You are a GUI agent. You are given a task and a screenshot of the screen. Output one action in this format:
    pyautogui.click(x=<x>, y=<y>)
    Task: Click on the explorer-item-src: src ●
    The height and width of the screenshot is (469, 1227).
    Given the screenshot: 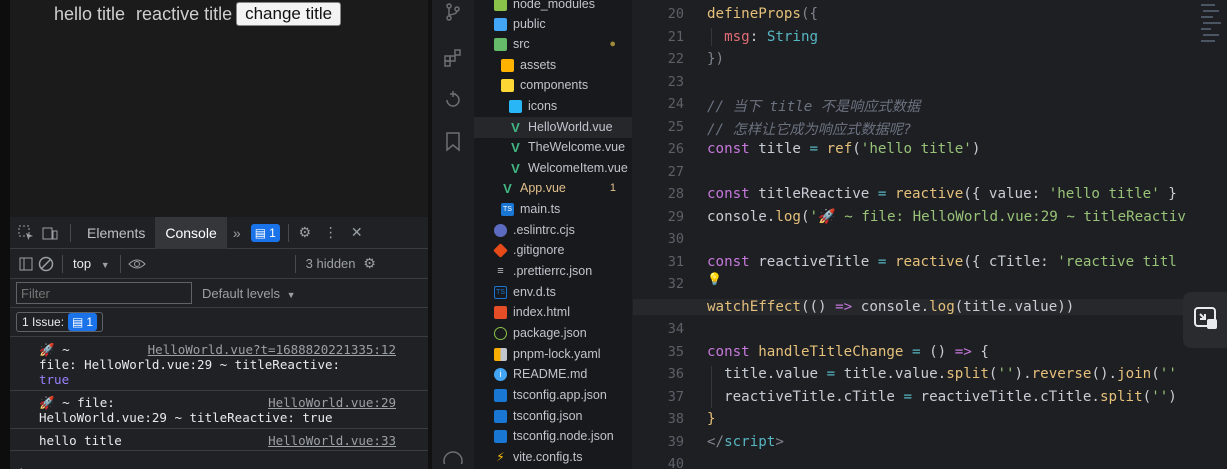 What is the action you would take?
    pyautogui.click(x=553, y=44)
    